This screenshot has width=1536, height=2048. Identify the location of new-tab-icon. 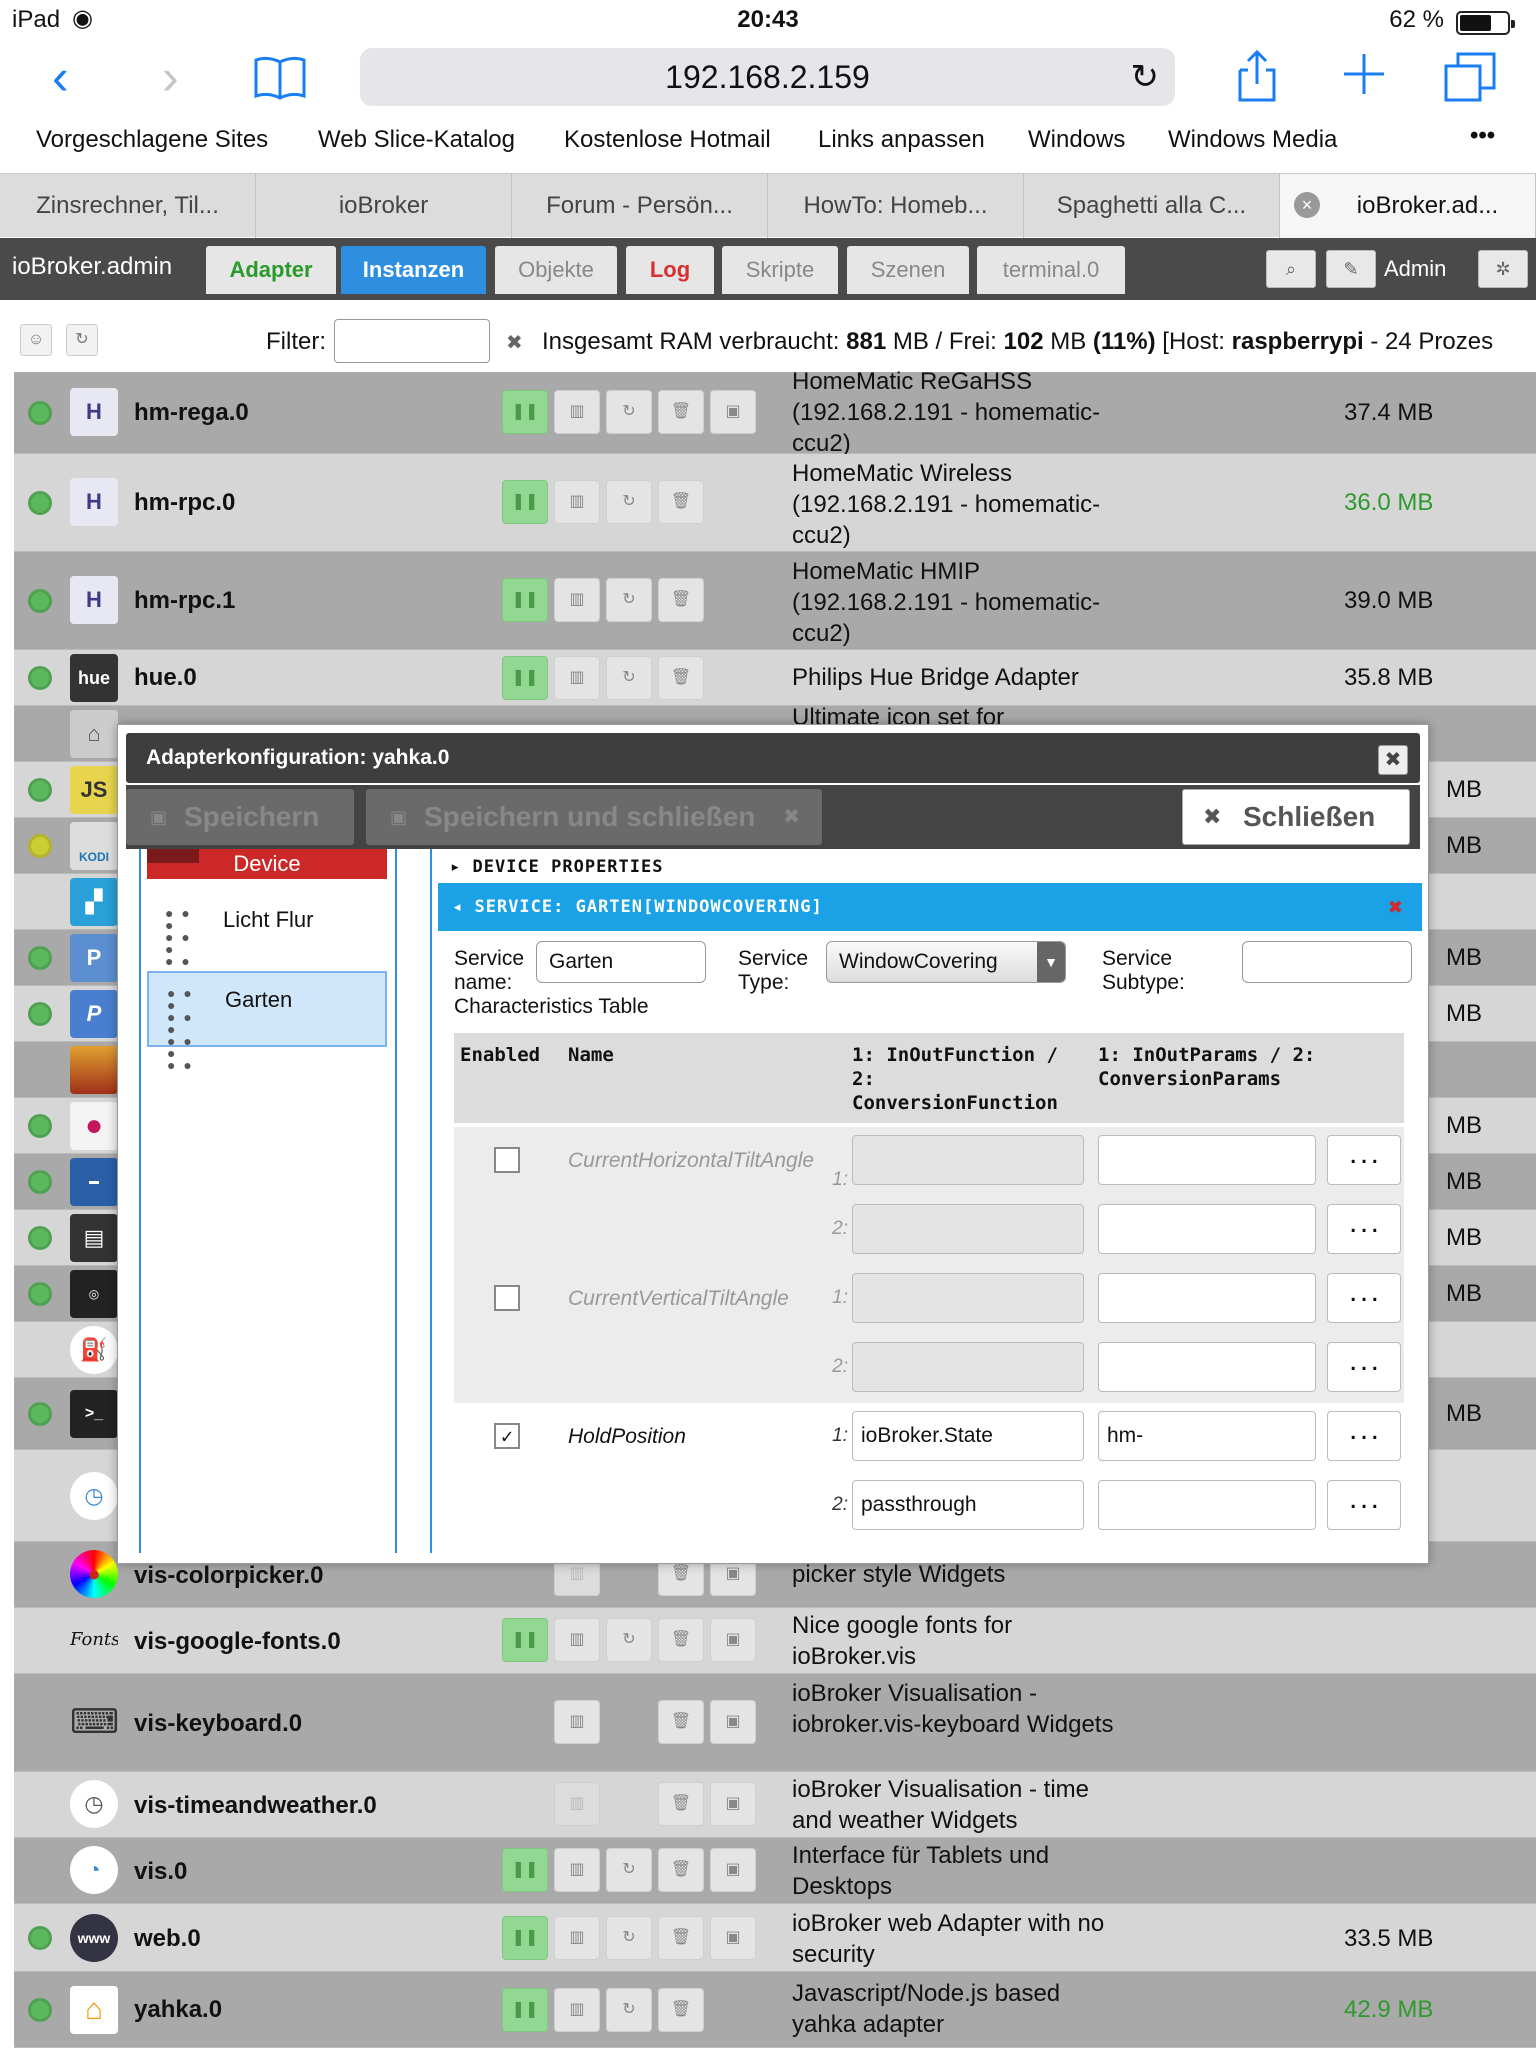
(1364, 74).